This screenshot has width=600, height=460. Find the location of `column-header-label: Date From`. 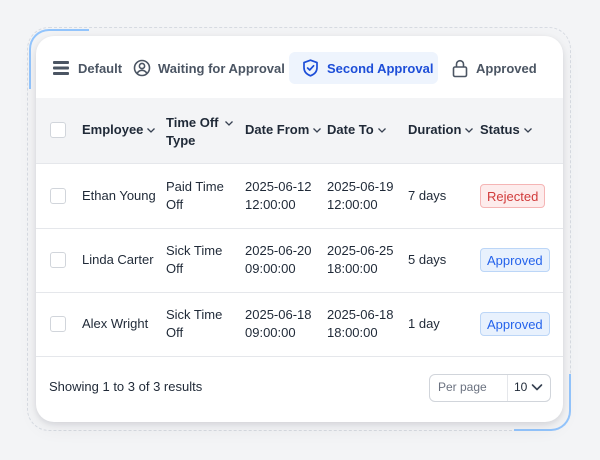

column-header-label: Date From is located at coordinates (277, 129).